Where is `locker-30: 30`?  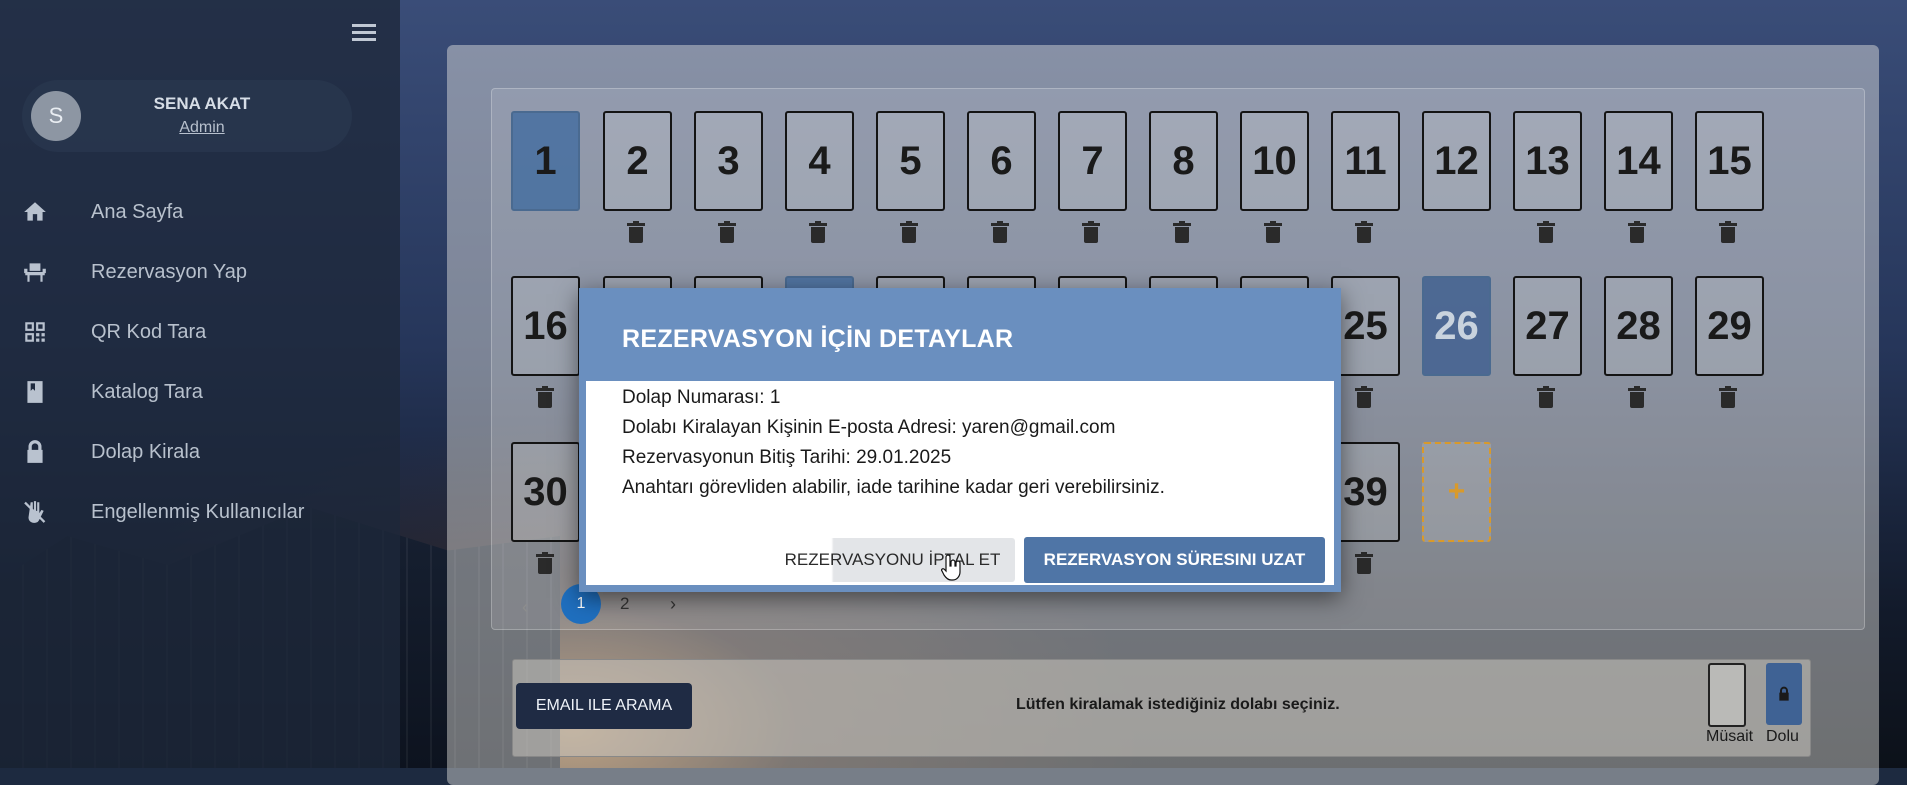
locker-30: 30 is located at coordinates (545, 492).